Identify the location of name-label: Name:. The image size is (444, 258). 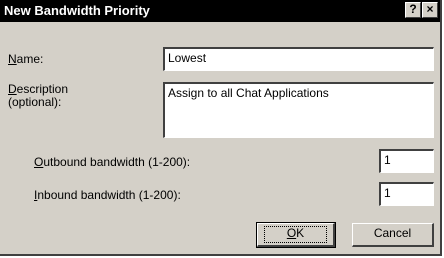
(26, 59).